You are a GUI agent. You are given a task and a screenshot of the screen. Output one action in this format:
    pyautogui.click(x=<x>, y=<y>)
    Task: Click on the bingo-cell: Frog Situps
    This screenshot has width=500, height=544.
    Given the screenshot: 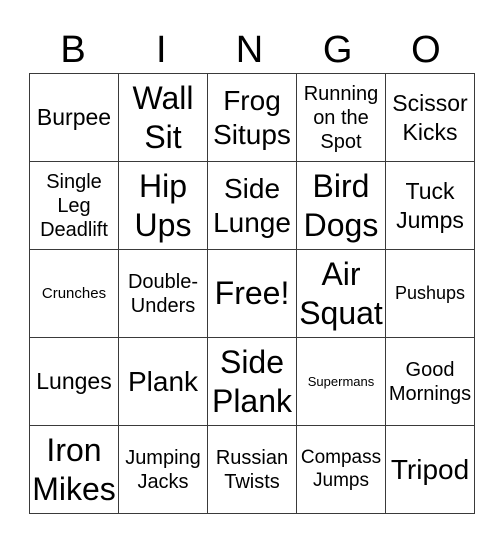 What is the action you would take?
    pyautogui.click(x=252, y=117)
    